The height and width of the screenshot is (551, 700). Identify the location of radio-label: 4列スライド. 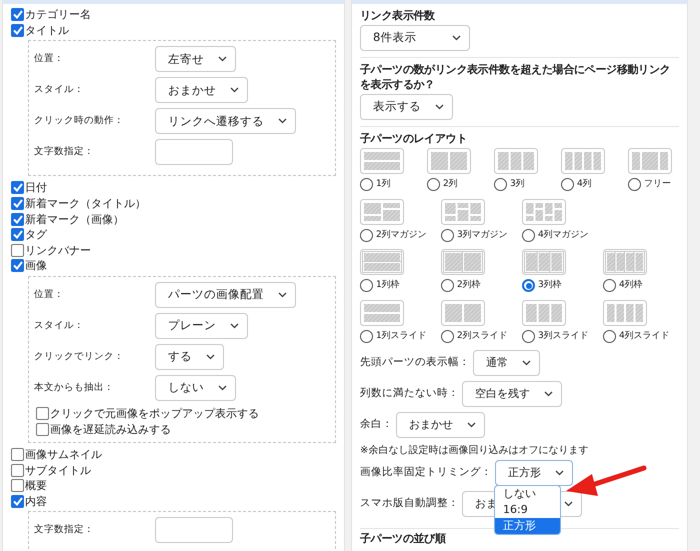
(644, 336).